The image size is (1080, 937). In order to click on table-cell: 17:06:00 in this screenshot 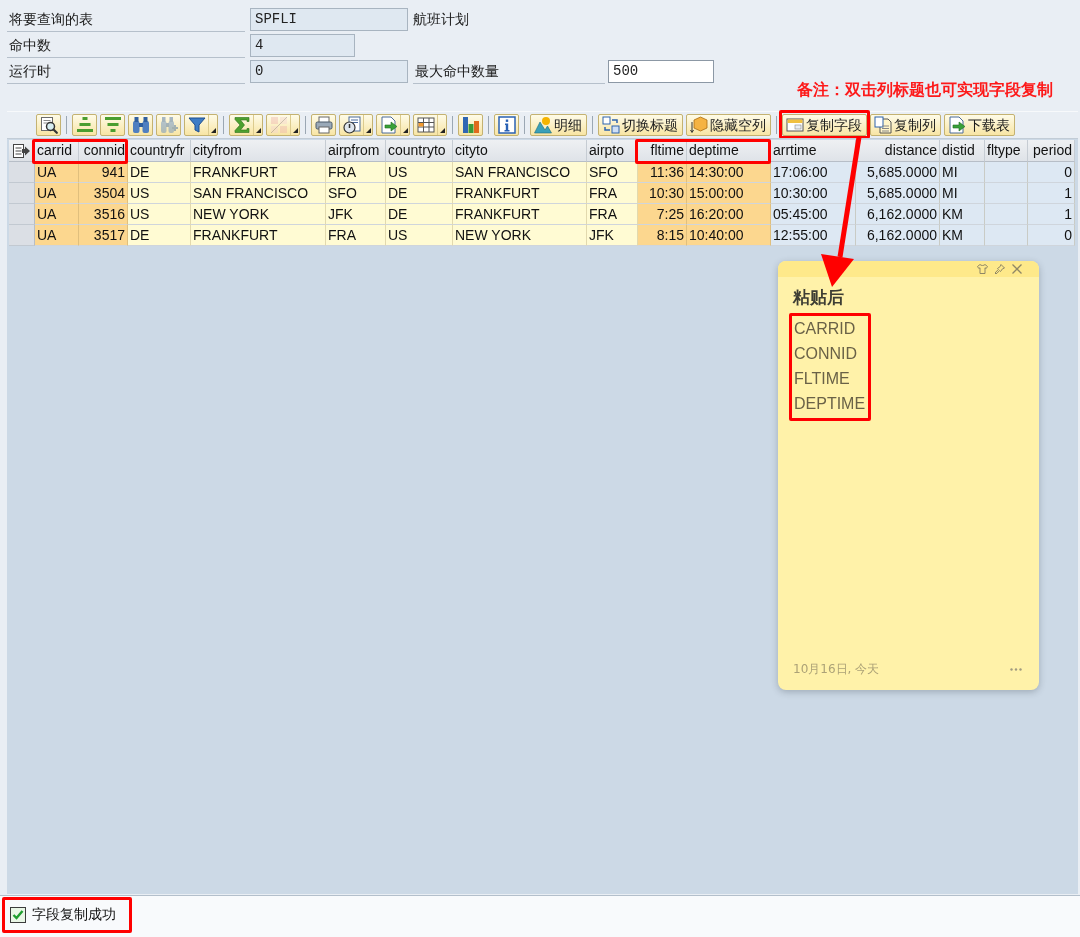, I will do `click(813, 172)`.